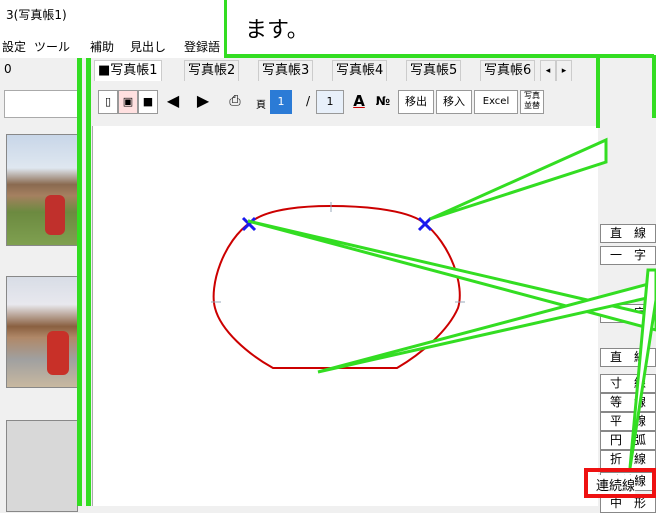 This screenshot has height=513, width=656. What do you see at coordinates (616, 484) in the screenshot?
I see `highlight-label: 連続線` at bounding box center [616, 484].